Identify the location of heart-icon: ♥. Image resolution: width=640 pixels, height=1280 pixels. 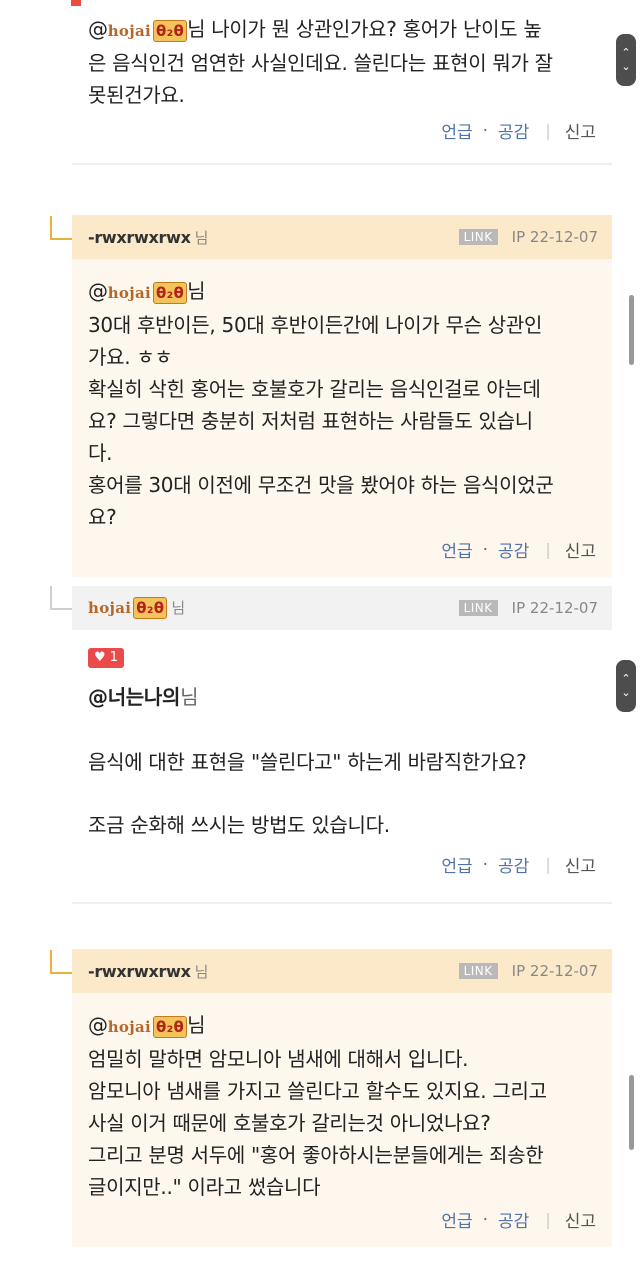
(100, 657).